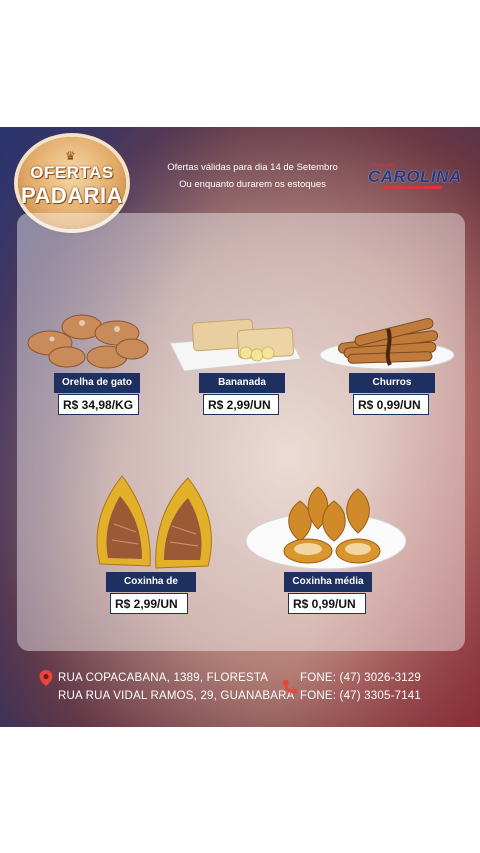  I want to click on validity-line1: Ofertas válidas para dia 14 de Setembro, so click(252, 167).